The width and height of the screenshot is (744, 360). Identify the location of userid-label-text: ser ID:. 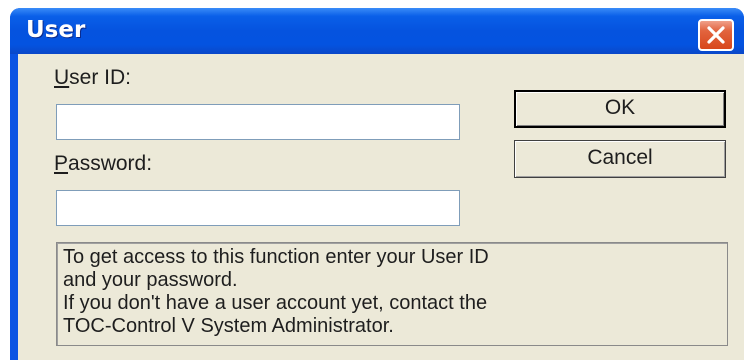
(100, 77).